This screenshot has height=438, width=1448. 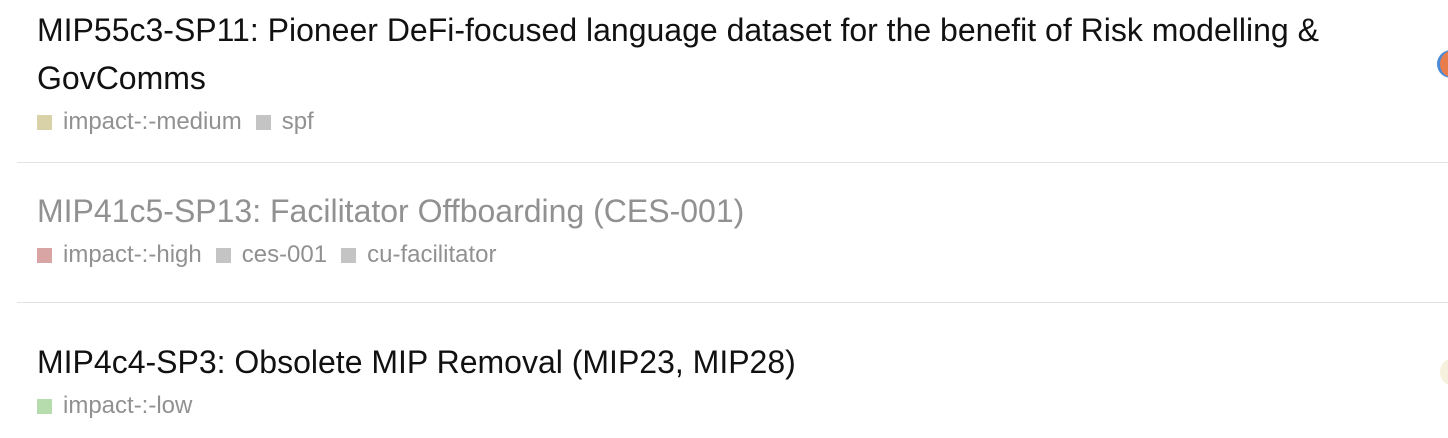 I want to click on tag-label: spf, so click(x=297, y=121).